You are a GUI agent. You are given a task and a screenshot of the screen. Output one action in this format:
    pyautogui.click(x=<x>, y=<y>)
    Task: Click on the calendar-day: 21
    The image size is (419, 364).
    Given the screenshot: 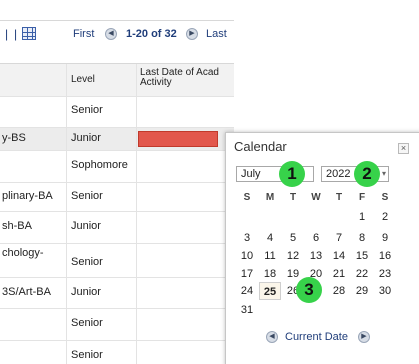 What is the action you would take?
    pyautogui.click(x=339, y=274)
    